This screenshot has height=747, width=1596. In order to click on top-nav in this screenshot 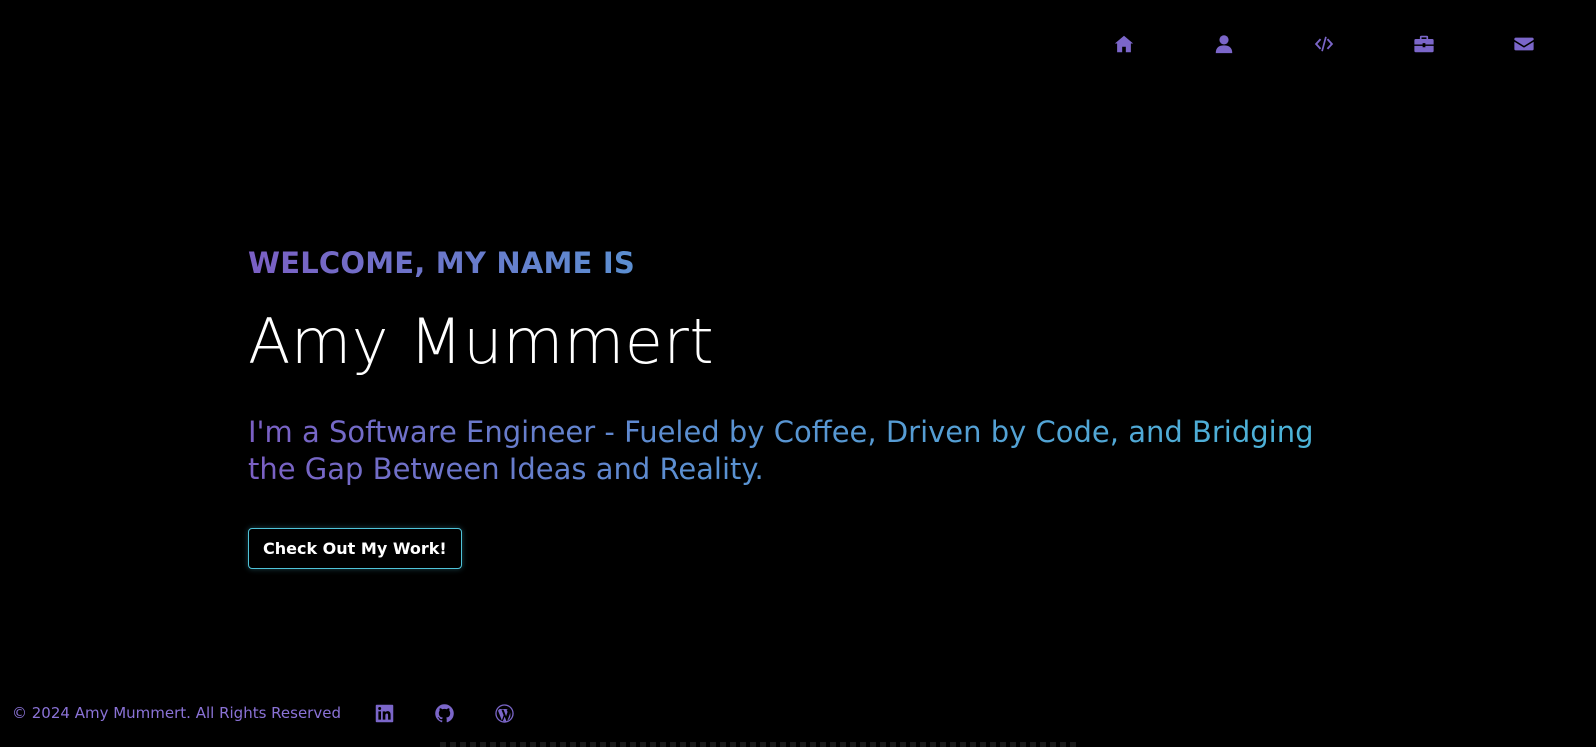, I will do `click(1324, 44)`.